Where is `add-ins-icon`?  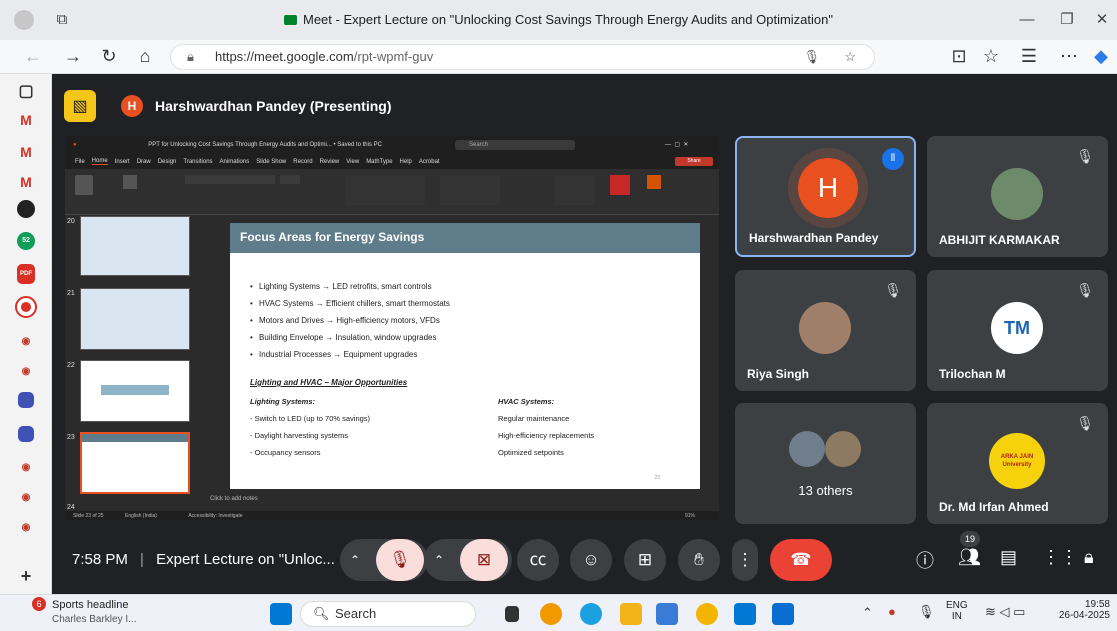 add-ins-icon is located at coordinates (654, 182).